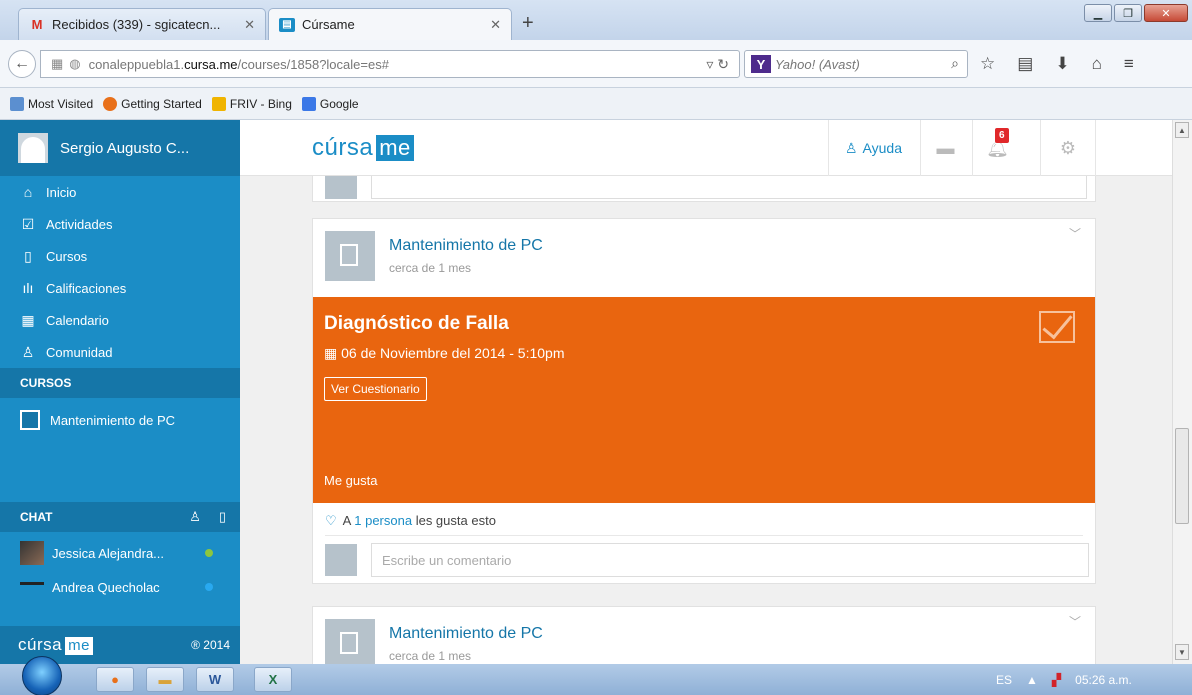 Image resolution: width=1192 pixels, height=695 pixels. Describe the element at coordinates (120, 320) in the screenshot. I see `sidebar-item-calendario: ▦ Calendario` at that location.